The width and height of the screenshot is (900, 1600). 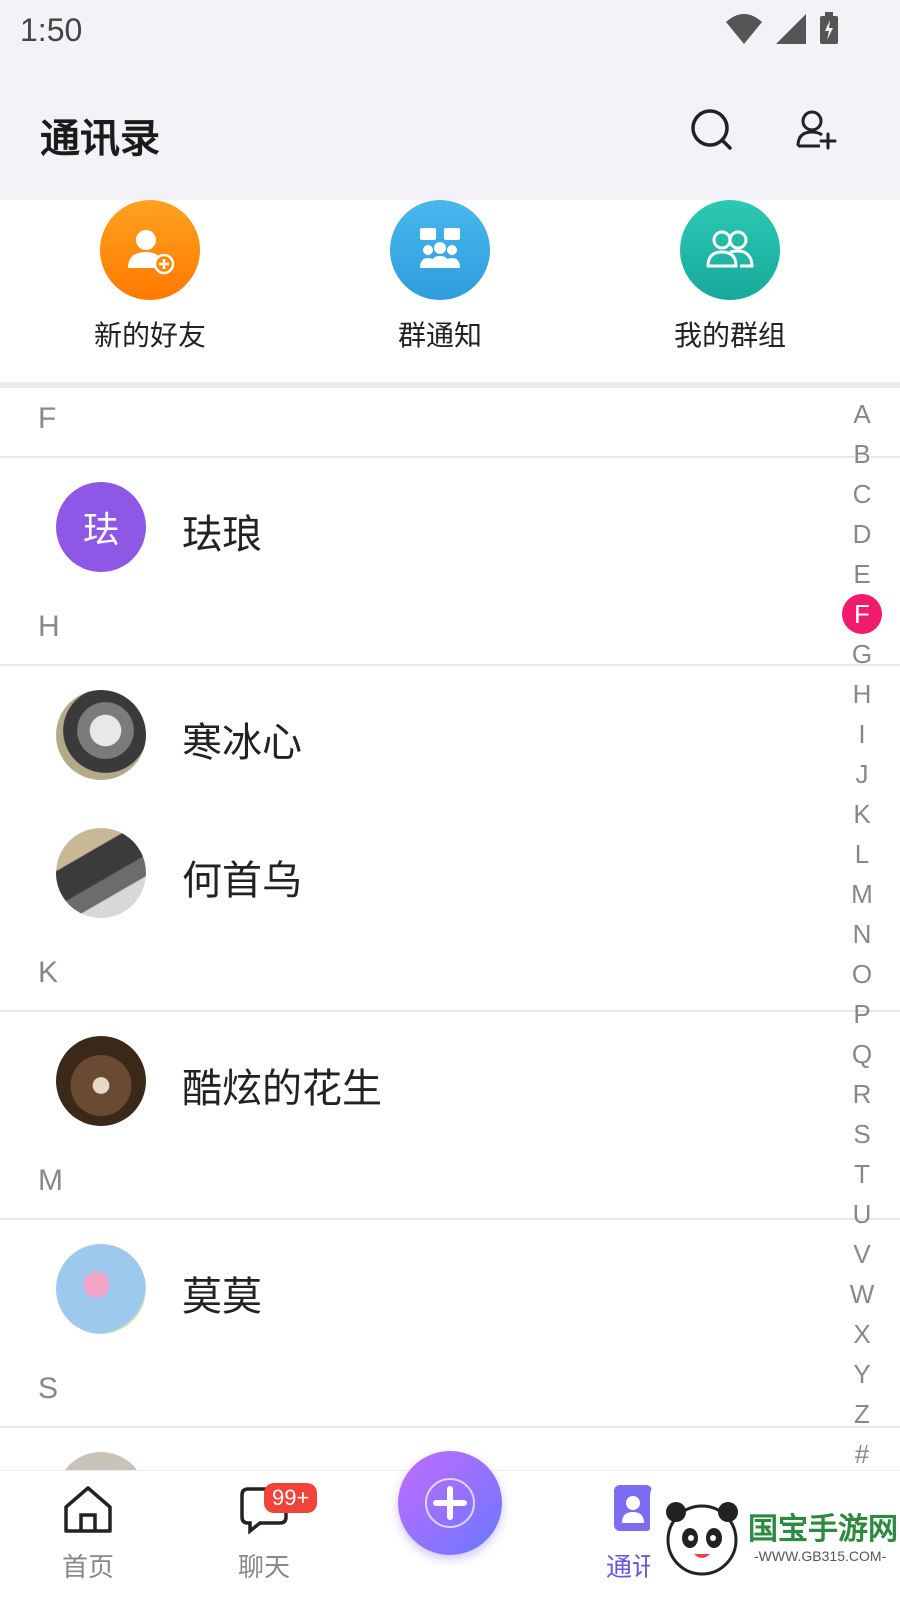 I want to click on tab-chat: 99+ 聊天, so click(x=264, y=1533).